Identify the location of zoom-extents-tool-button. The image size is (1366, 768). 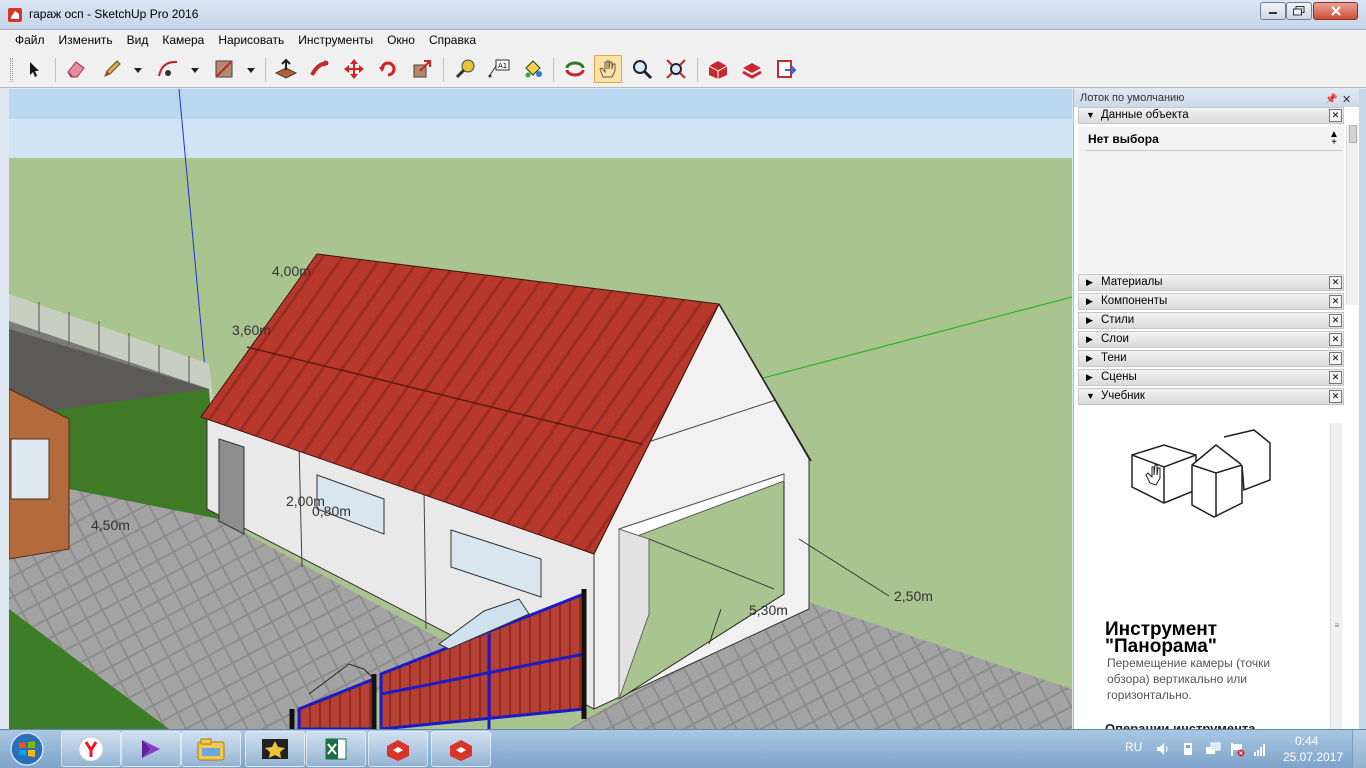
(676, 69).